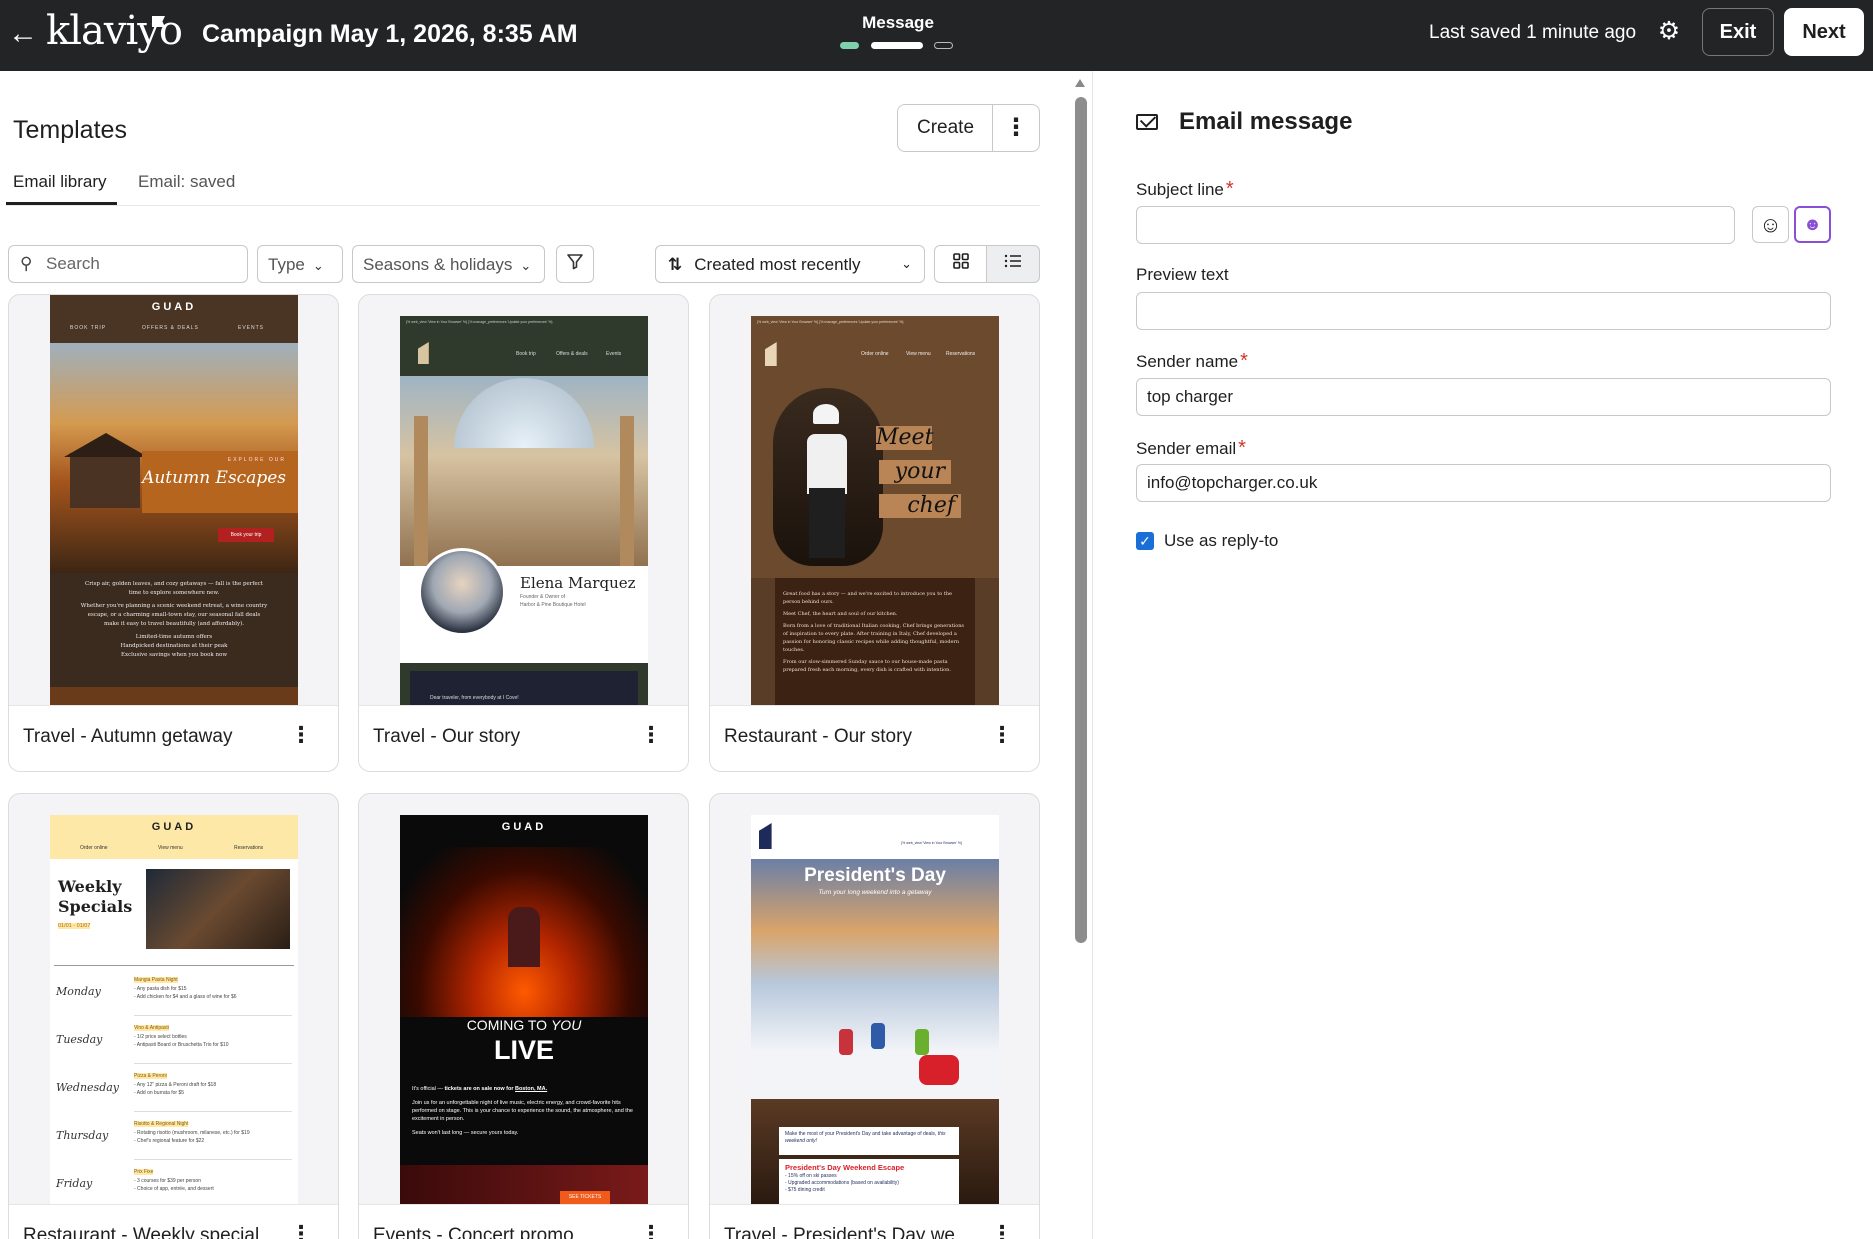 This screenshot has width=1873, height=1239. I want to click on reply-to-checkbox: ✓, so click(1145, 541).